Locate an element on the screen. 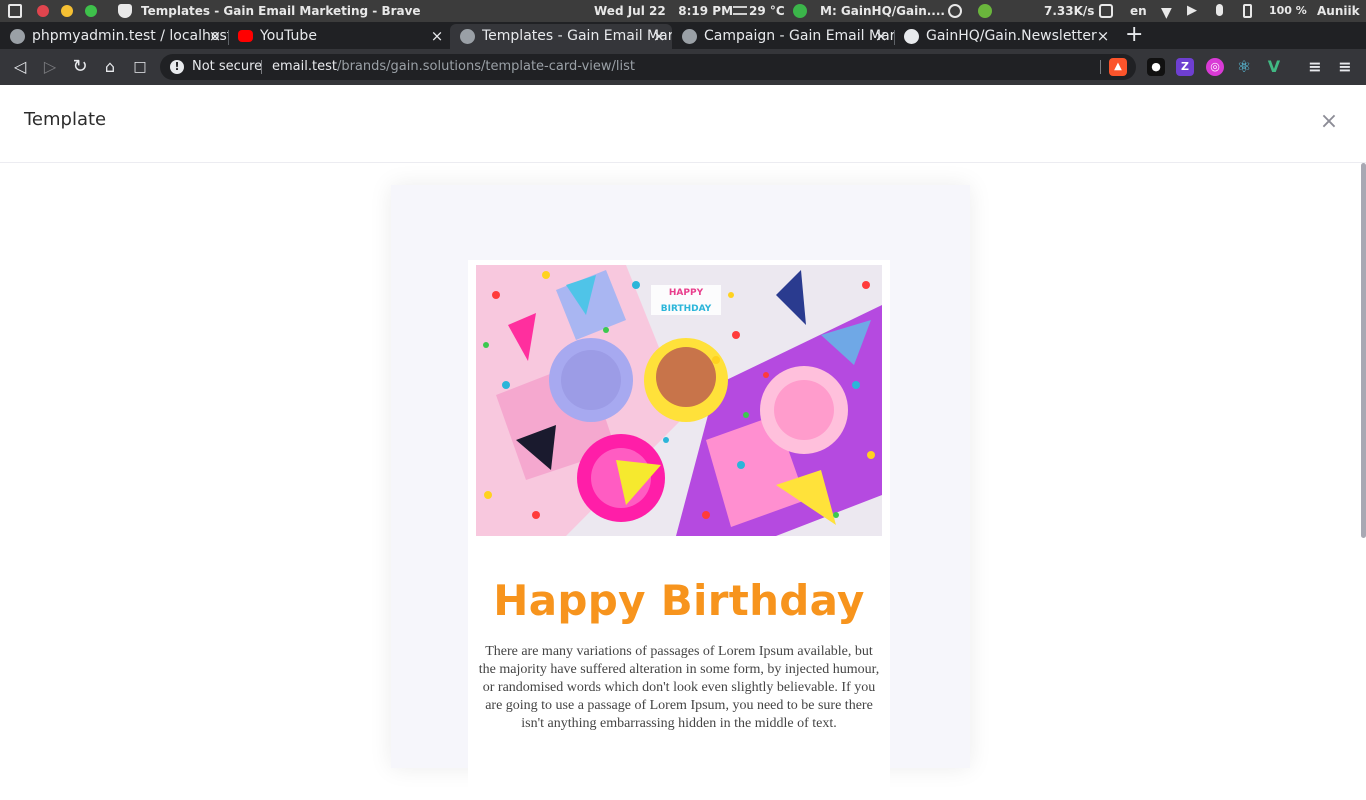  bookmark-button: □ is located at coordinates (140, 67).